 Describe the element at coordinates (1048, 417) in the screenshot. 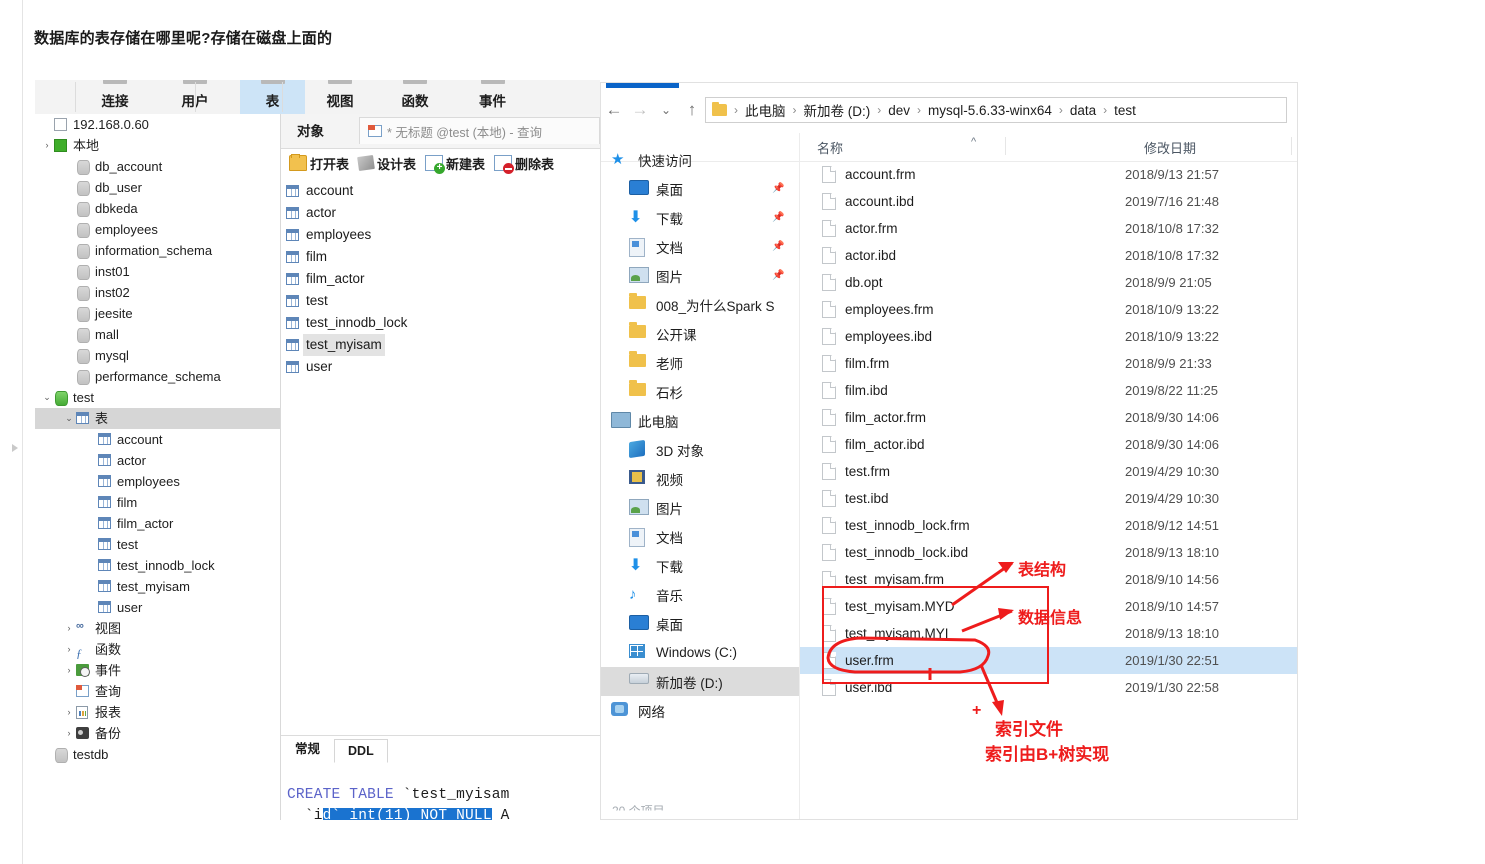

I see `file-row: film_actor.frm 2018/9/30 14:06` at that location.